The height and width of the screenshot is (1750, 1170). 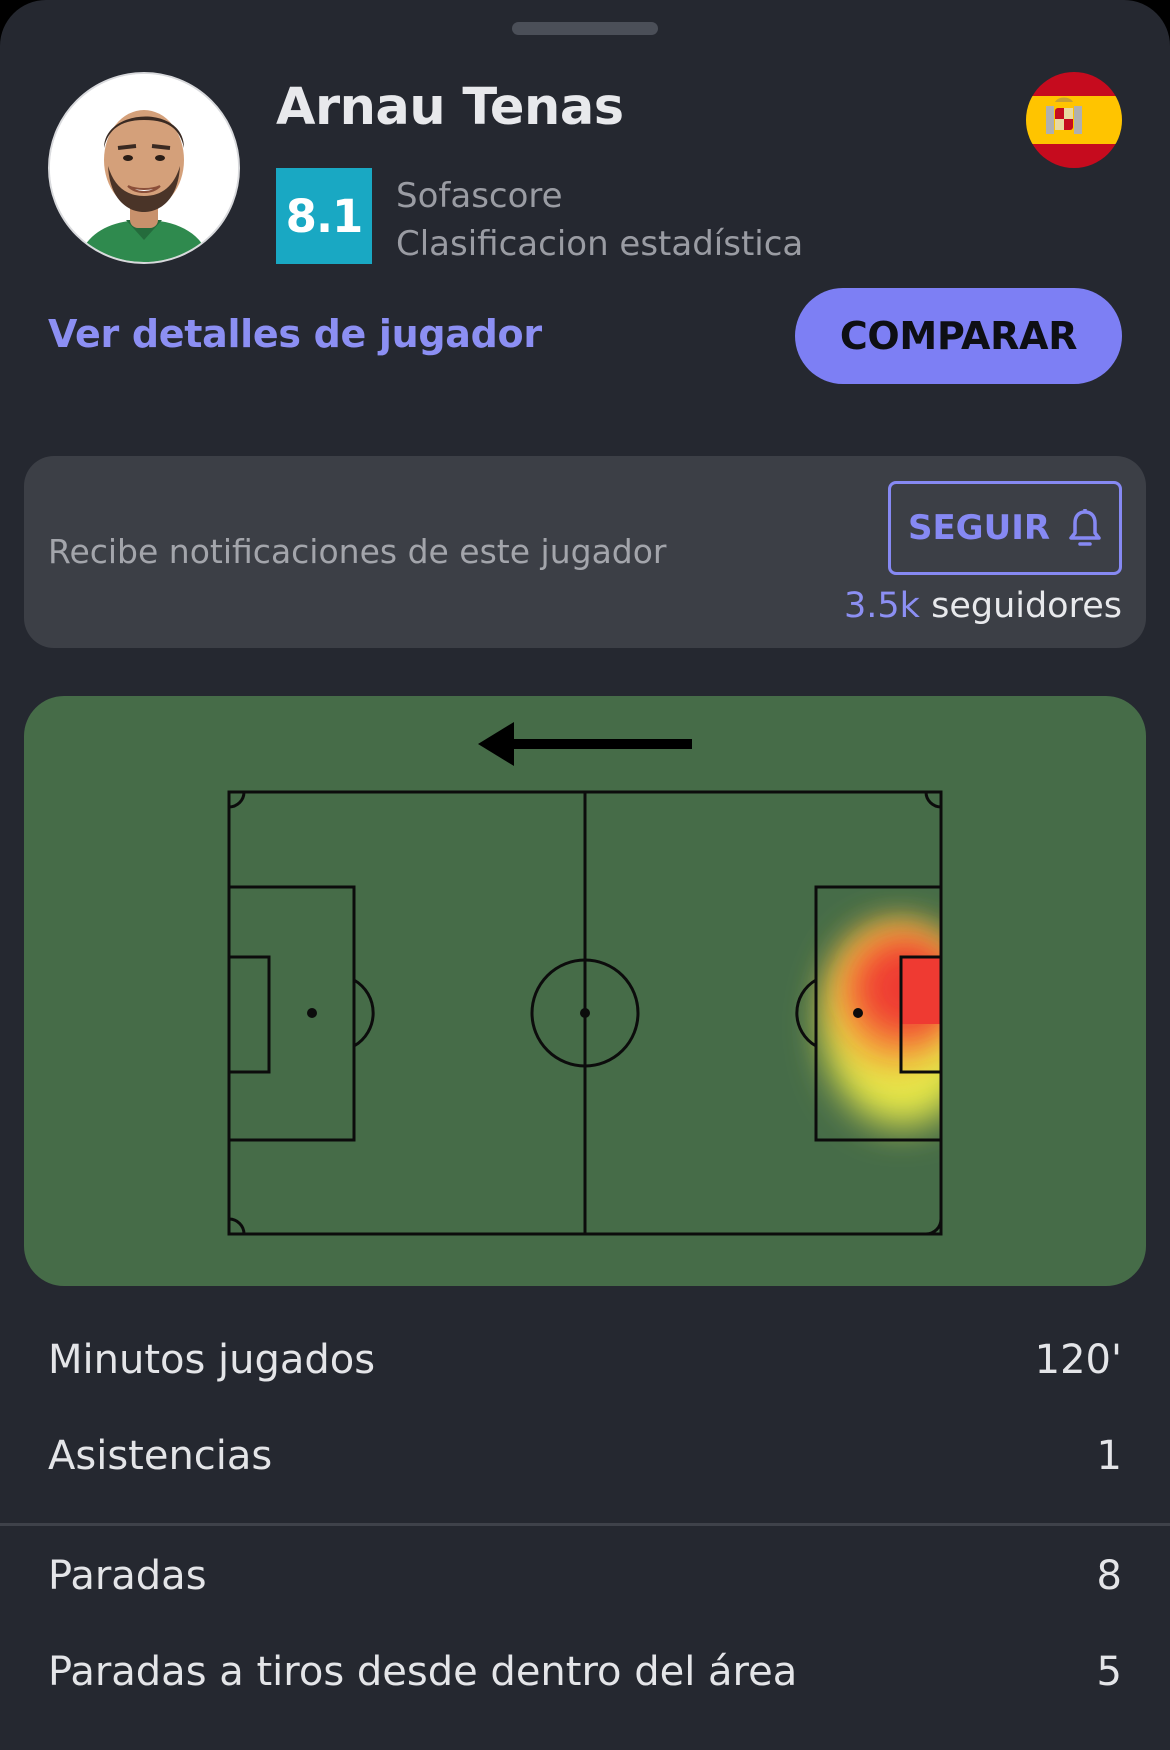 I want to click on stat-label: Minutos jugados, so click(x=212, y=1360).